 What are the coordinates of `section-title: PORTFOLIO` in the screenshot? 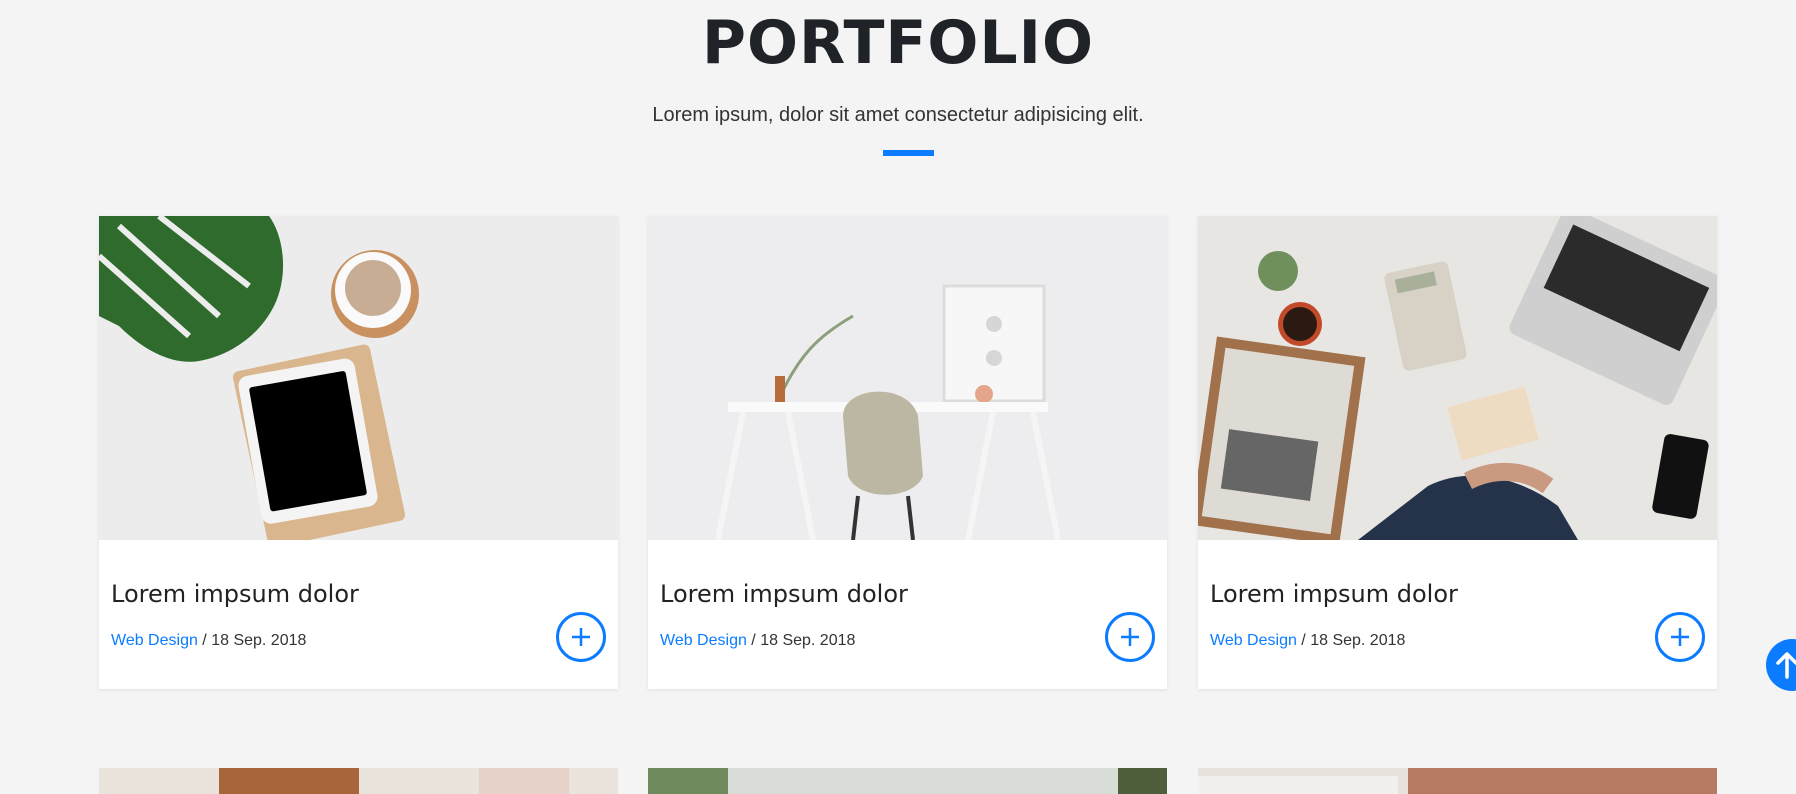 It's located at (898, 43).